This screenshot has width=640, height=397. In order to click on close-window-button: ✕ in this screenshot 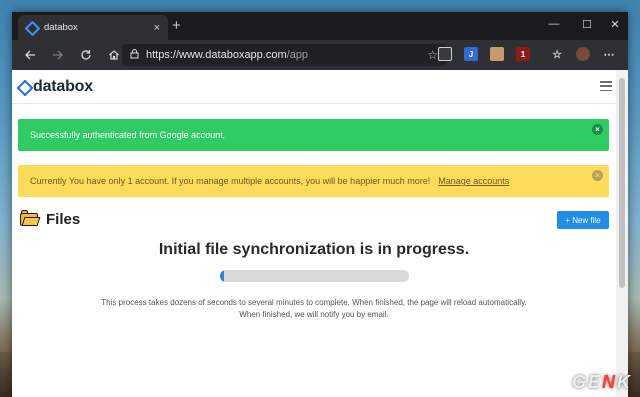, I will do `click(615, 24)`.